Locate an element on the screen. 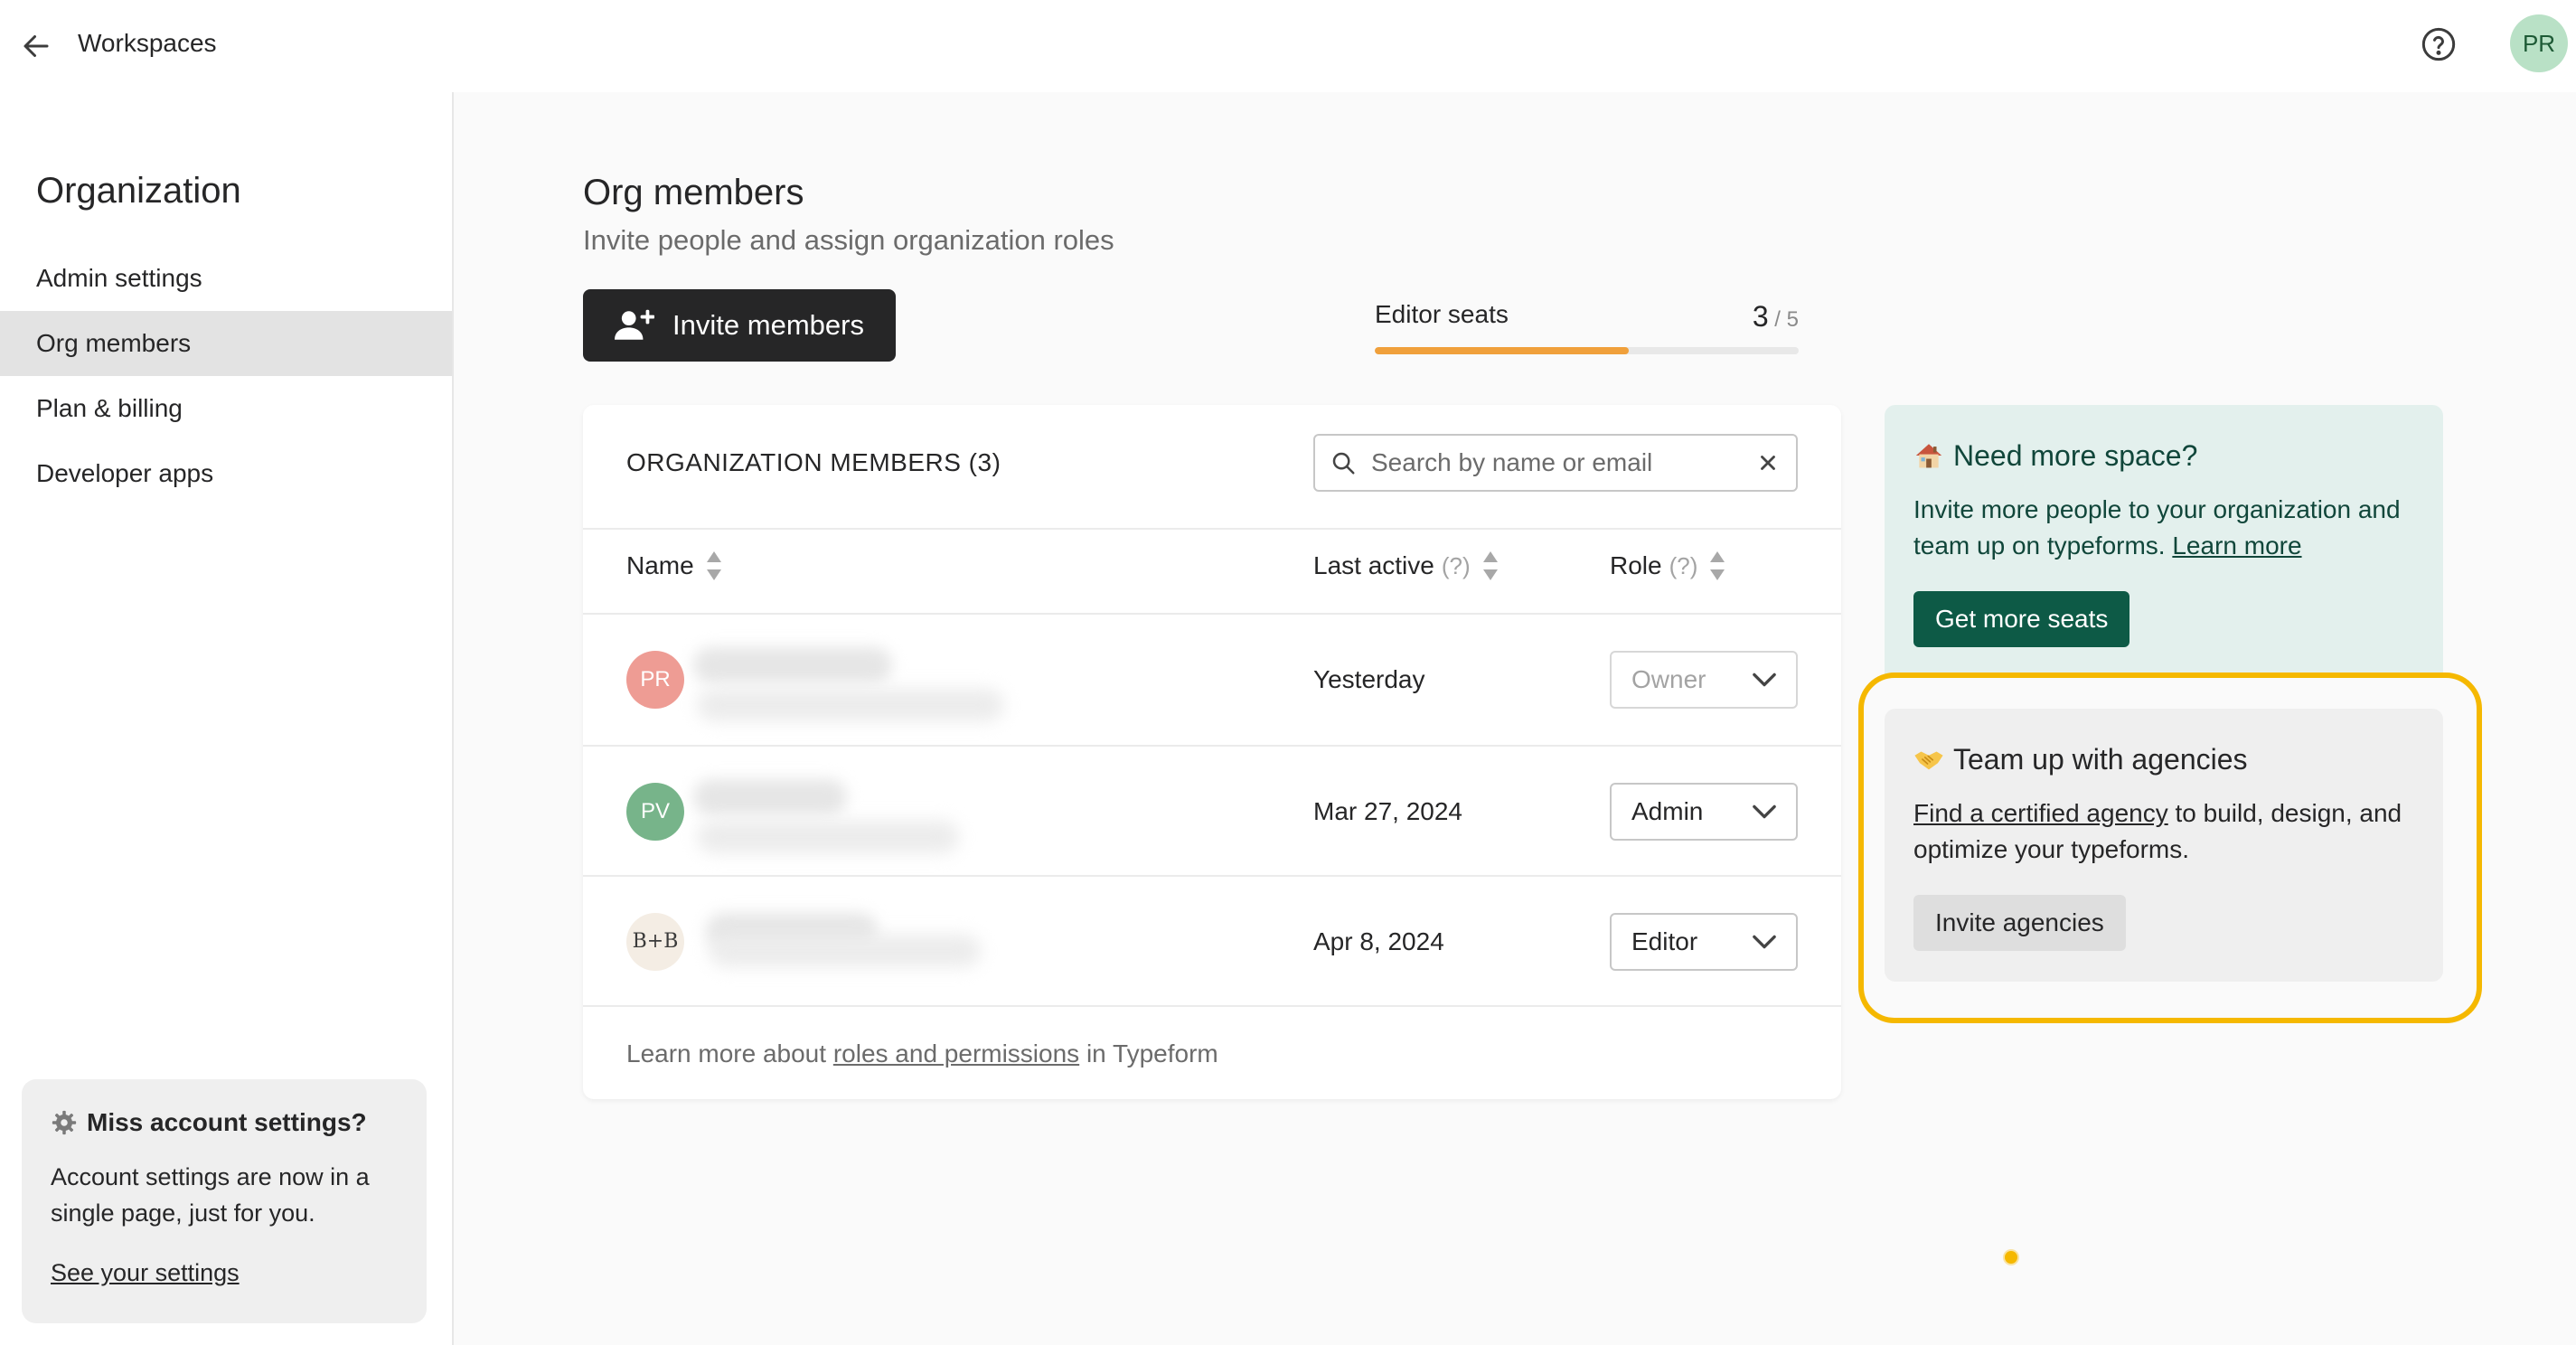 Image resolution: width=2576 pixels, height=1345 pixels. agency-card-title: Team up with agencies is located at coordinates (2101, 759).